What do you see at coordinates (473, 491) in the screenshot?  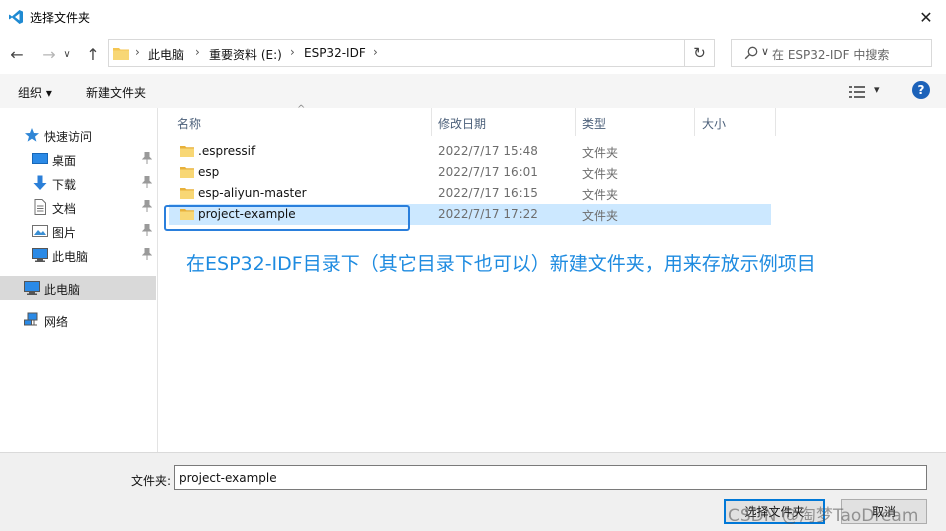 I see `dialog-footer: 文件夹: 选择文件夹 取消 CSDN @淘梦TaoDream` at bounding box center [473, 491].